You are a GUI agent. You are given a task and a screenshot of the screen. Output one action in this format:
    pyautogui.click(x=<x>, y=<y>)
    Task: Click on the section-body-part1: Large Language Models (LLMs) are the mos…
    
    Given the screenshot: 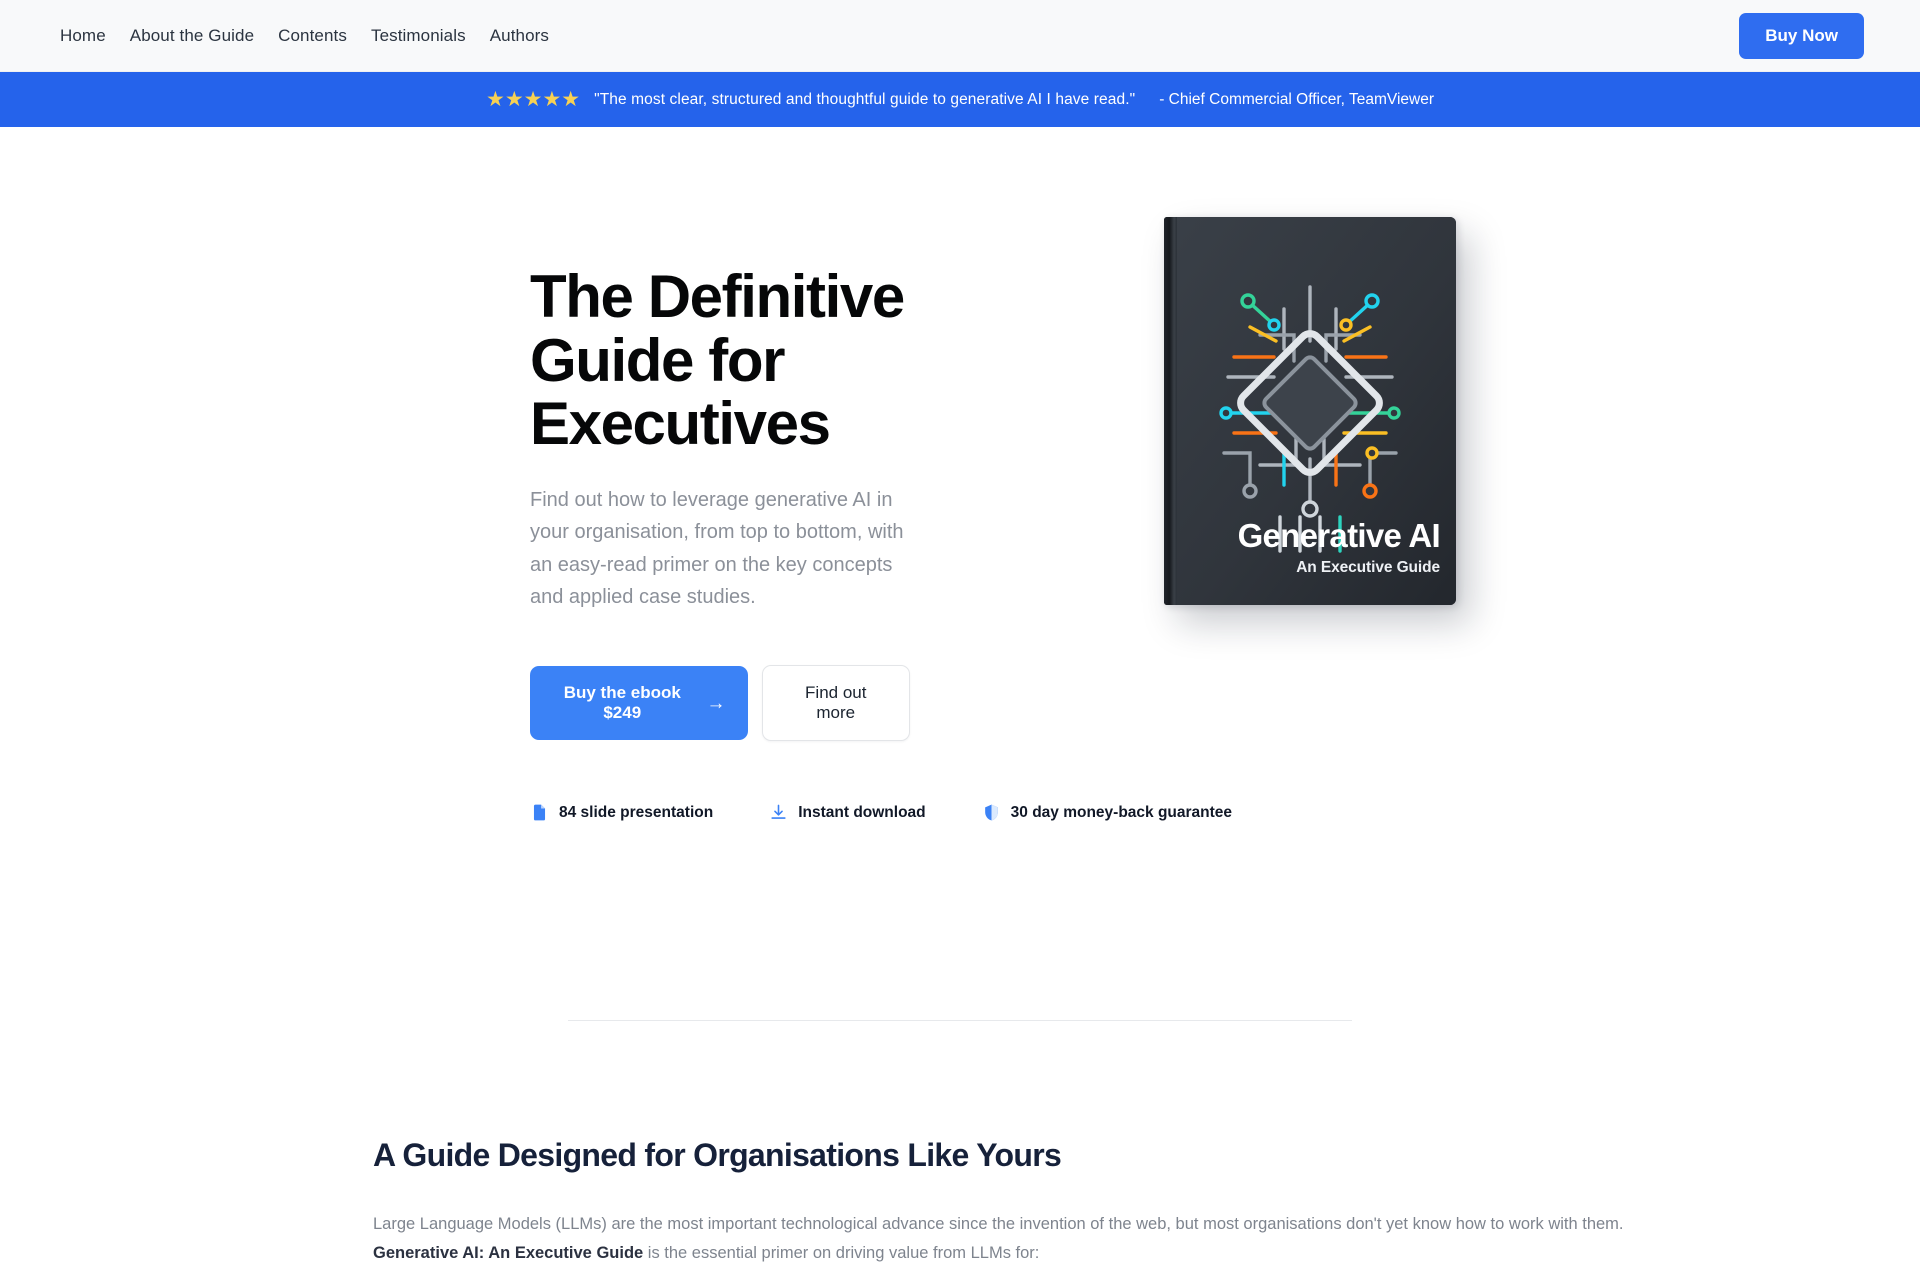 What is the action you would take?
    pyautogui.click(x=998, y=1224)
    